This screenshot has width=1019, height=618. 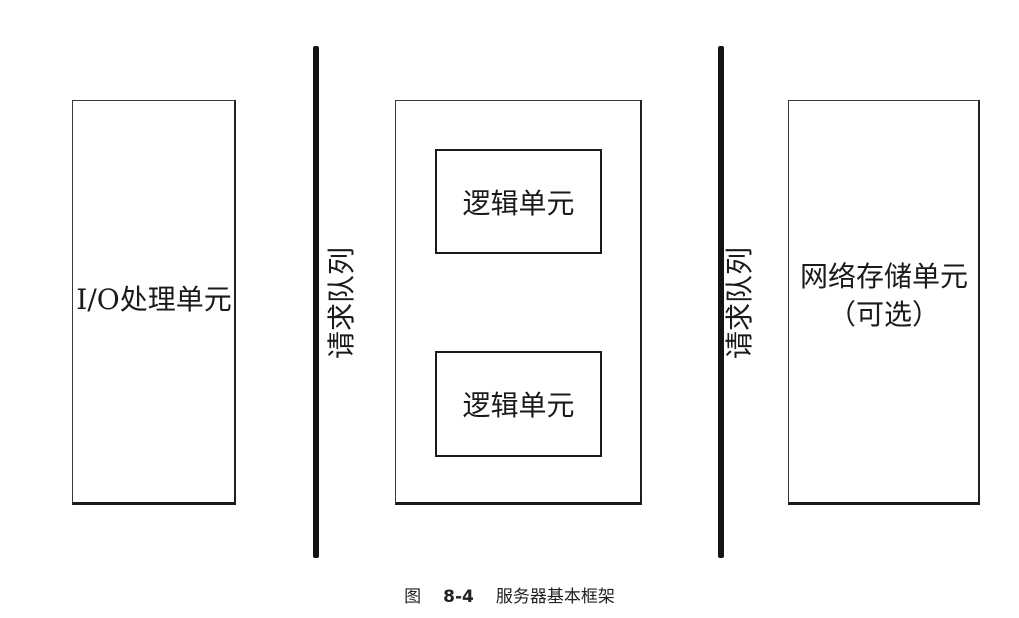 I want to click on request-queue-left-label: 请求队列, so click(x=341, y=303).